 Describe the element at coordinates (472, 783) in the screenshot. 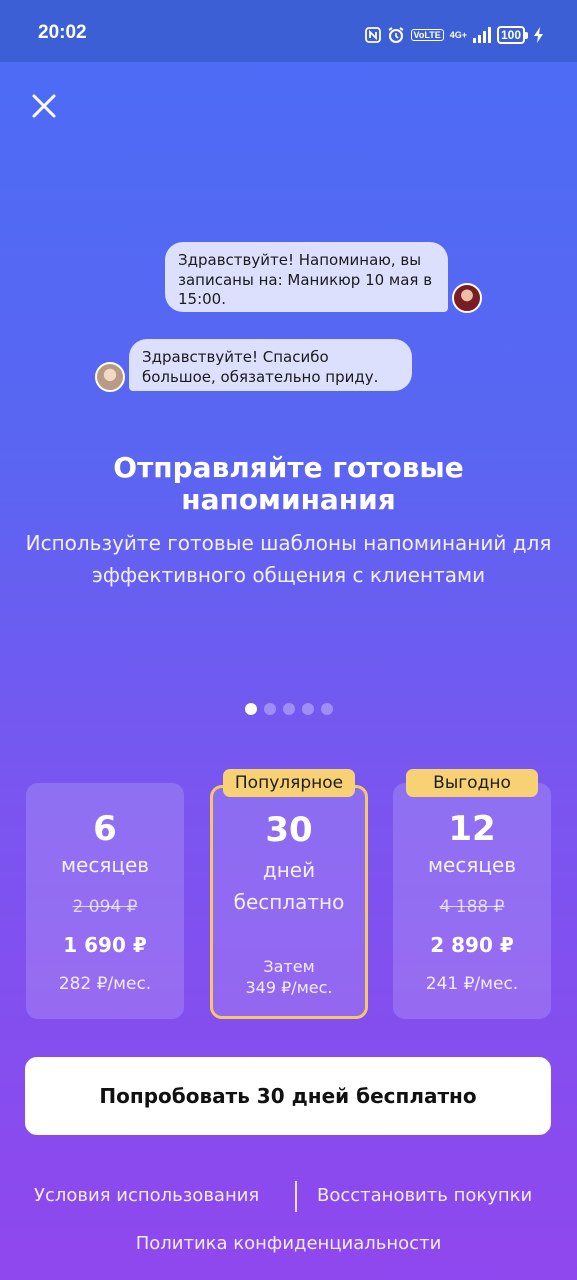

I see `best-value-badge: Выгодно` at that location.